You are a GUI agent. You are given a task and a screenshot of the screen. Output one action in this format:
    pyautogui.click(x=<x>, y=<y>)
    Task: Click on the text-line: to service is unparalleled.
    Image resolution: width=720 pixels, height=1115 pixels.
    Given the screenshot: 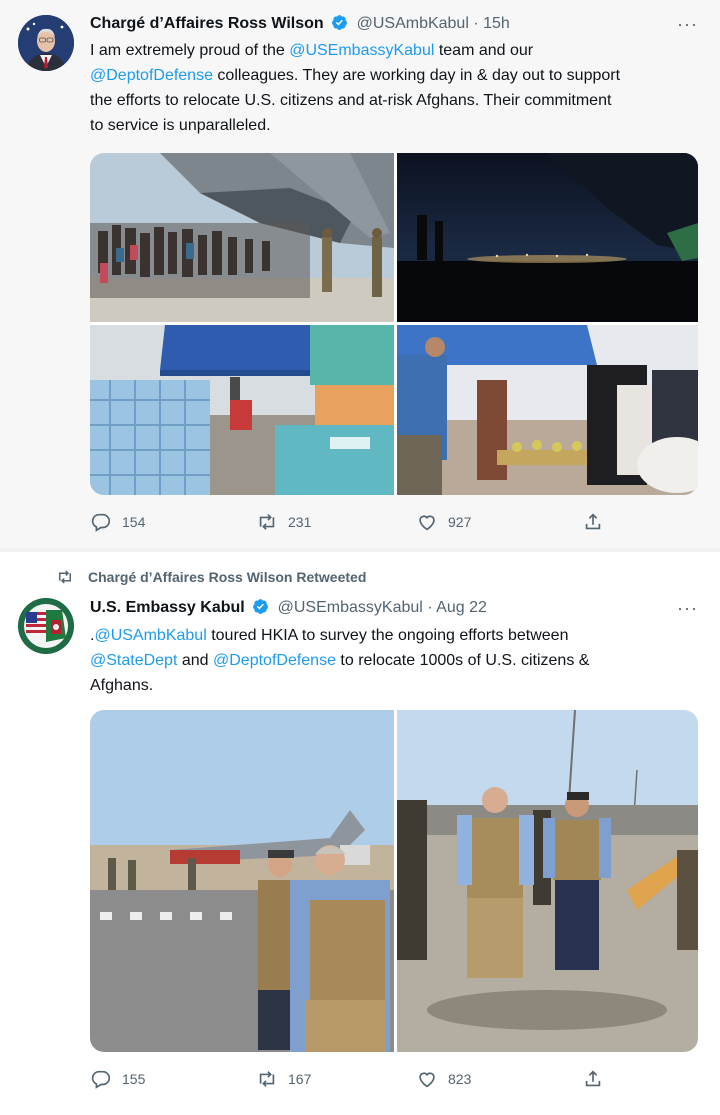 What is the action you would take?
    pyautogui.click(x=180, y=125)
    